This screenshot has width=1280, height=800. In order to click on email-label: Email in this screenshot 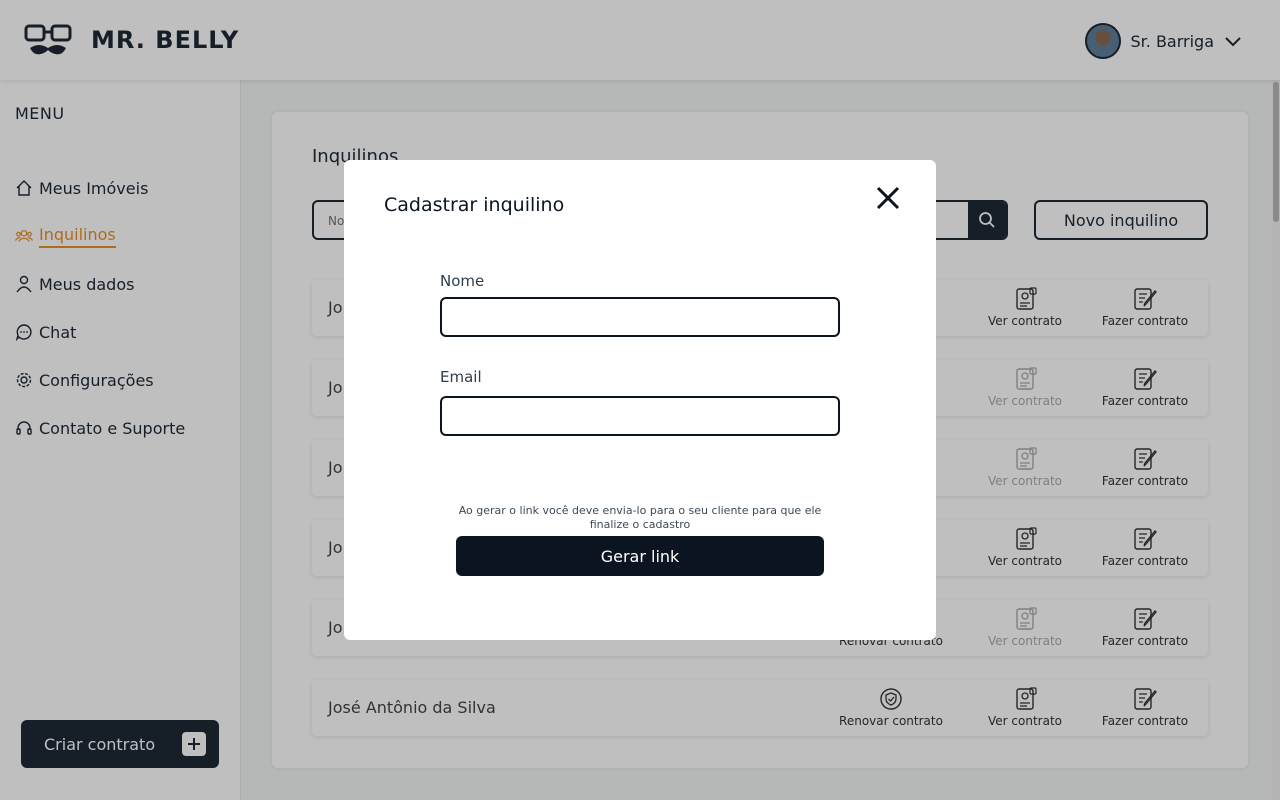, I will do `click(461, 377)`.